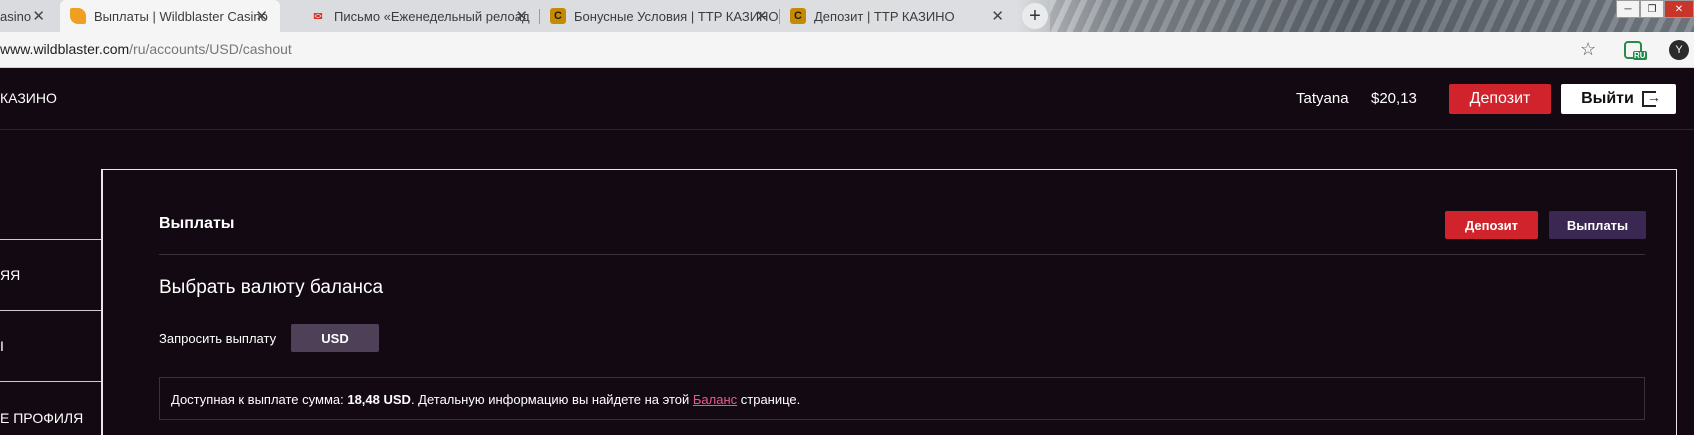 The image size is (1694, 435). I want to click on request-payout-label: Запросить выплату, so click(218, 338).